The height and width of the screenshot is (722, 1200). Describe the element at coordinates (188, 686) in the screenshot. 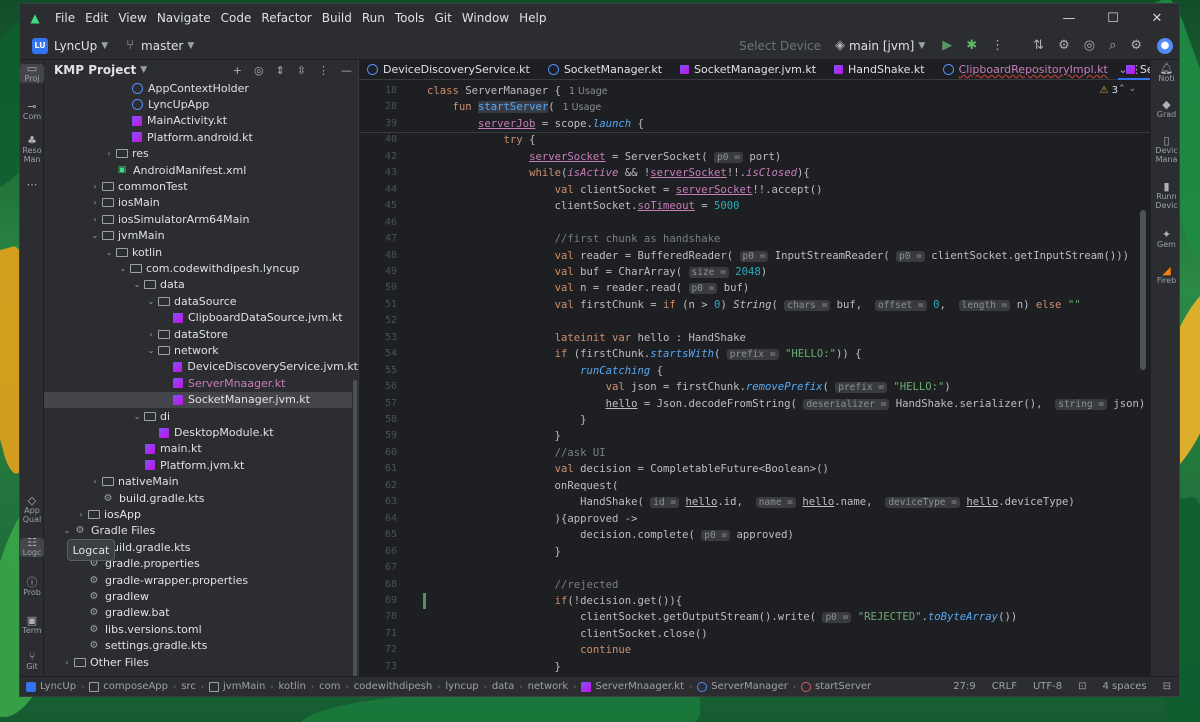

I see `breadcrumb-item: src` at that location.